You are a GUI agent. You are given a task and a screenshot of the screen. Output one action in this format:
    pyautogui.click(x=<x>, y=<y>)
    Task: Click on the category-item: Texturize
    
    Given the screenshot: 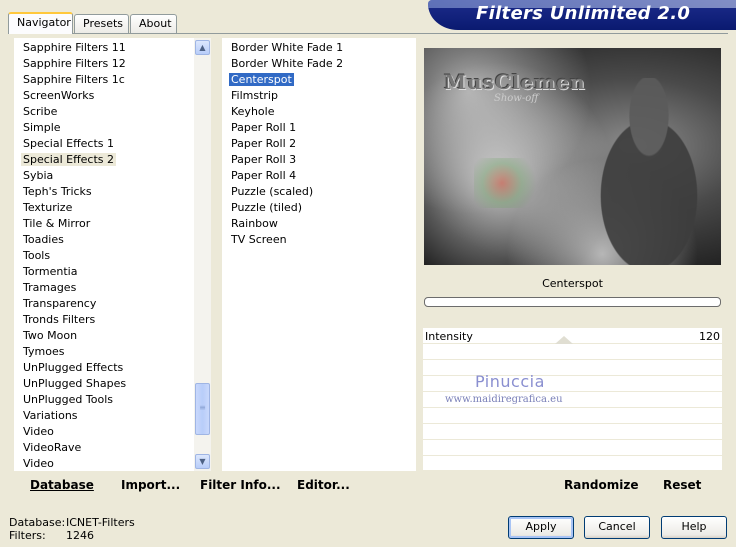 What is the action you would take?
    pyautogui.click(x=112, y=208)
    